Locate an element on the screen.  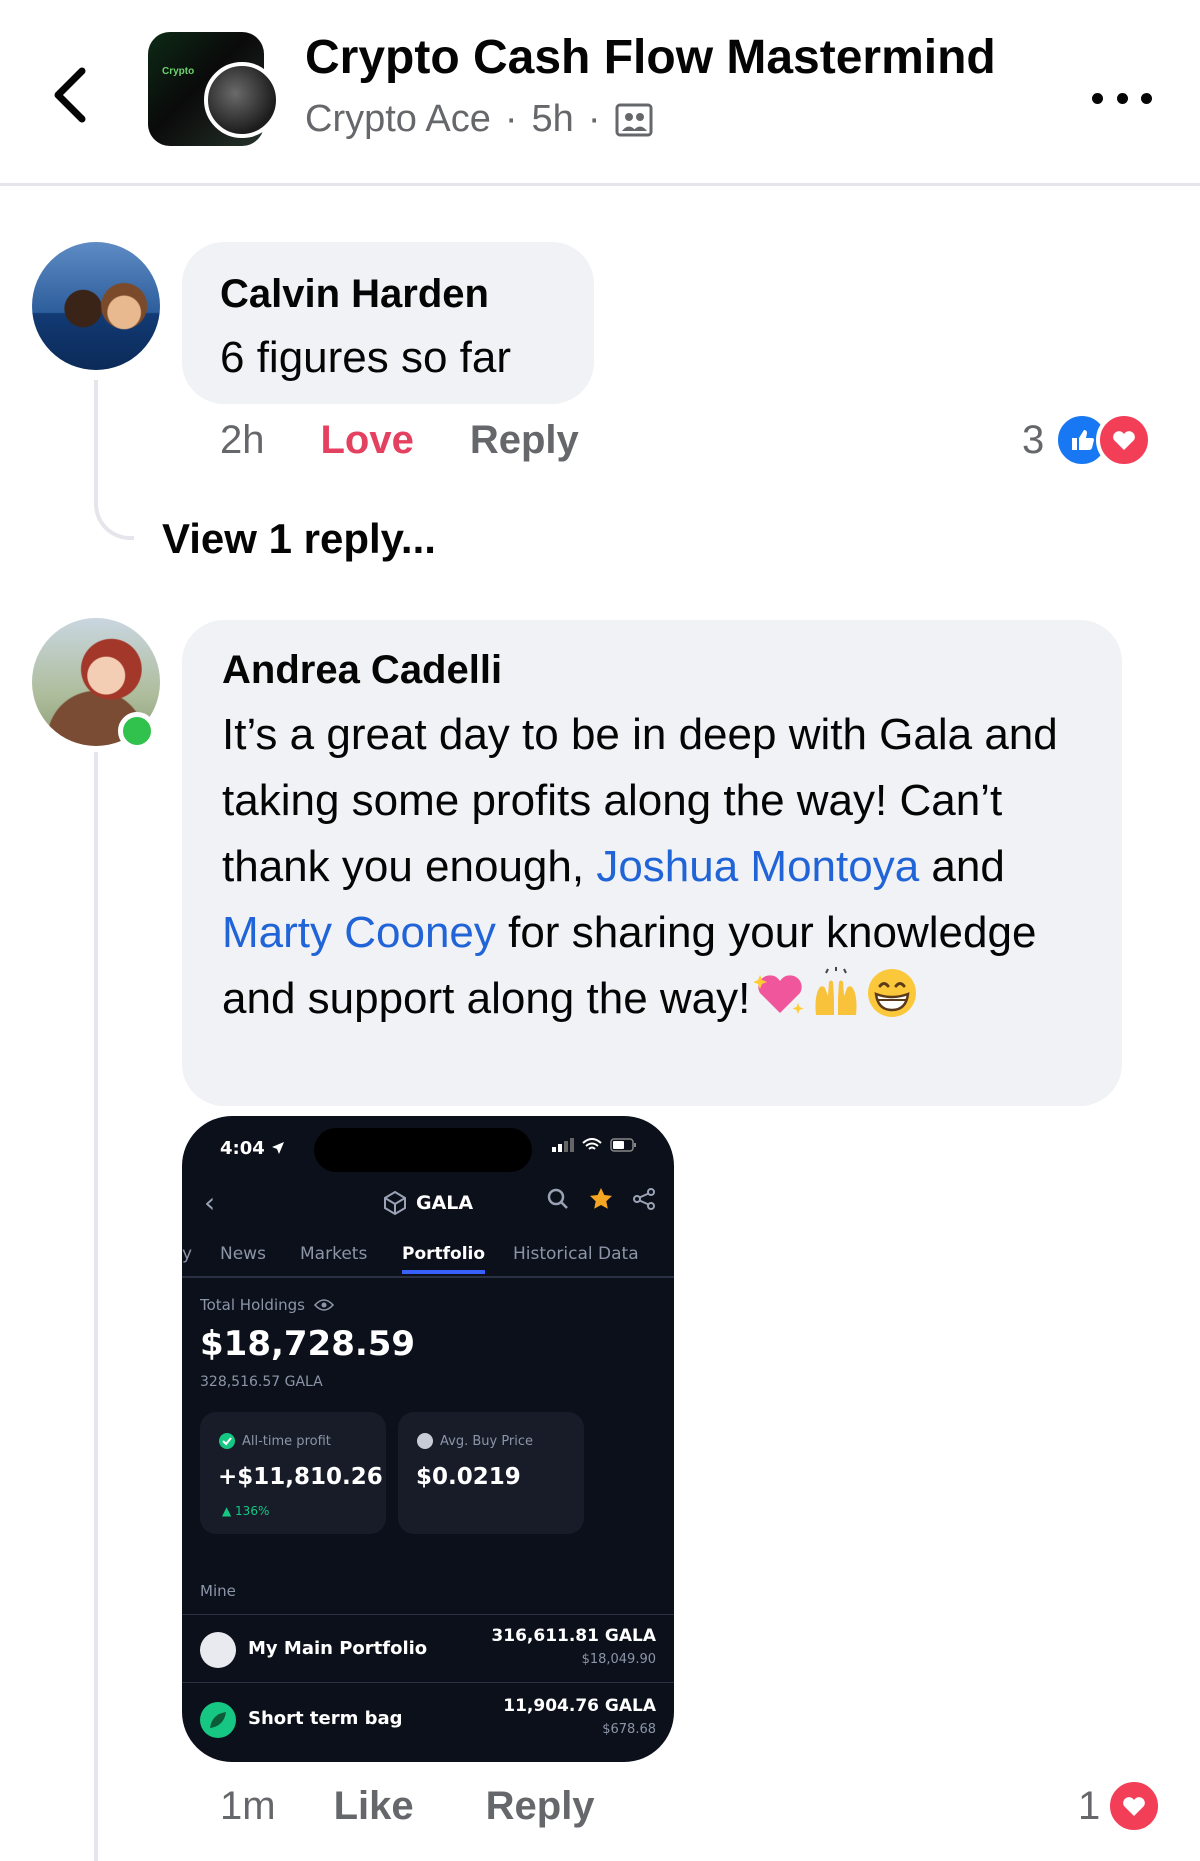
members-audience-icon is located at coordinates (634, 119).